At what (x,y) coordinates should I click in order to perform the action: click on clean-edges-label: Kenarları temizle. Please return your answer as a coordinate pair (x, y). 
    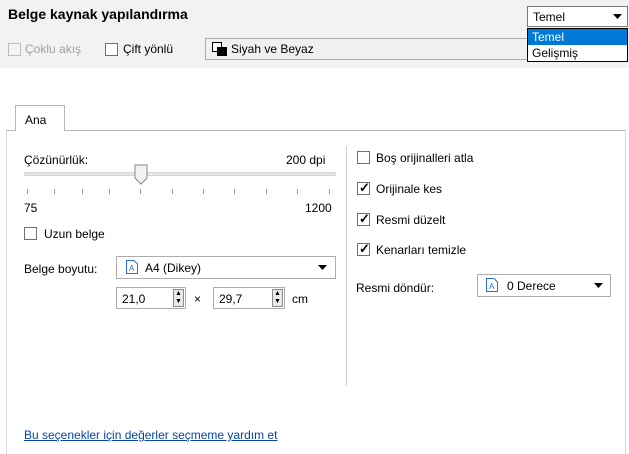
    Looking at the image, I should click on (421, 250).